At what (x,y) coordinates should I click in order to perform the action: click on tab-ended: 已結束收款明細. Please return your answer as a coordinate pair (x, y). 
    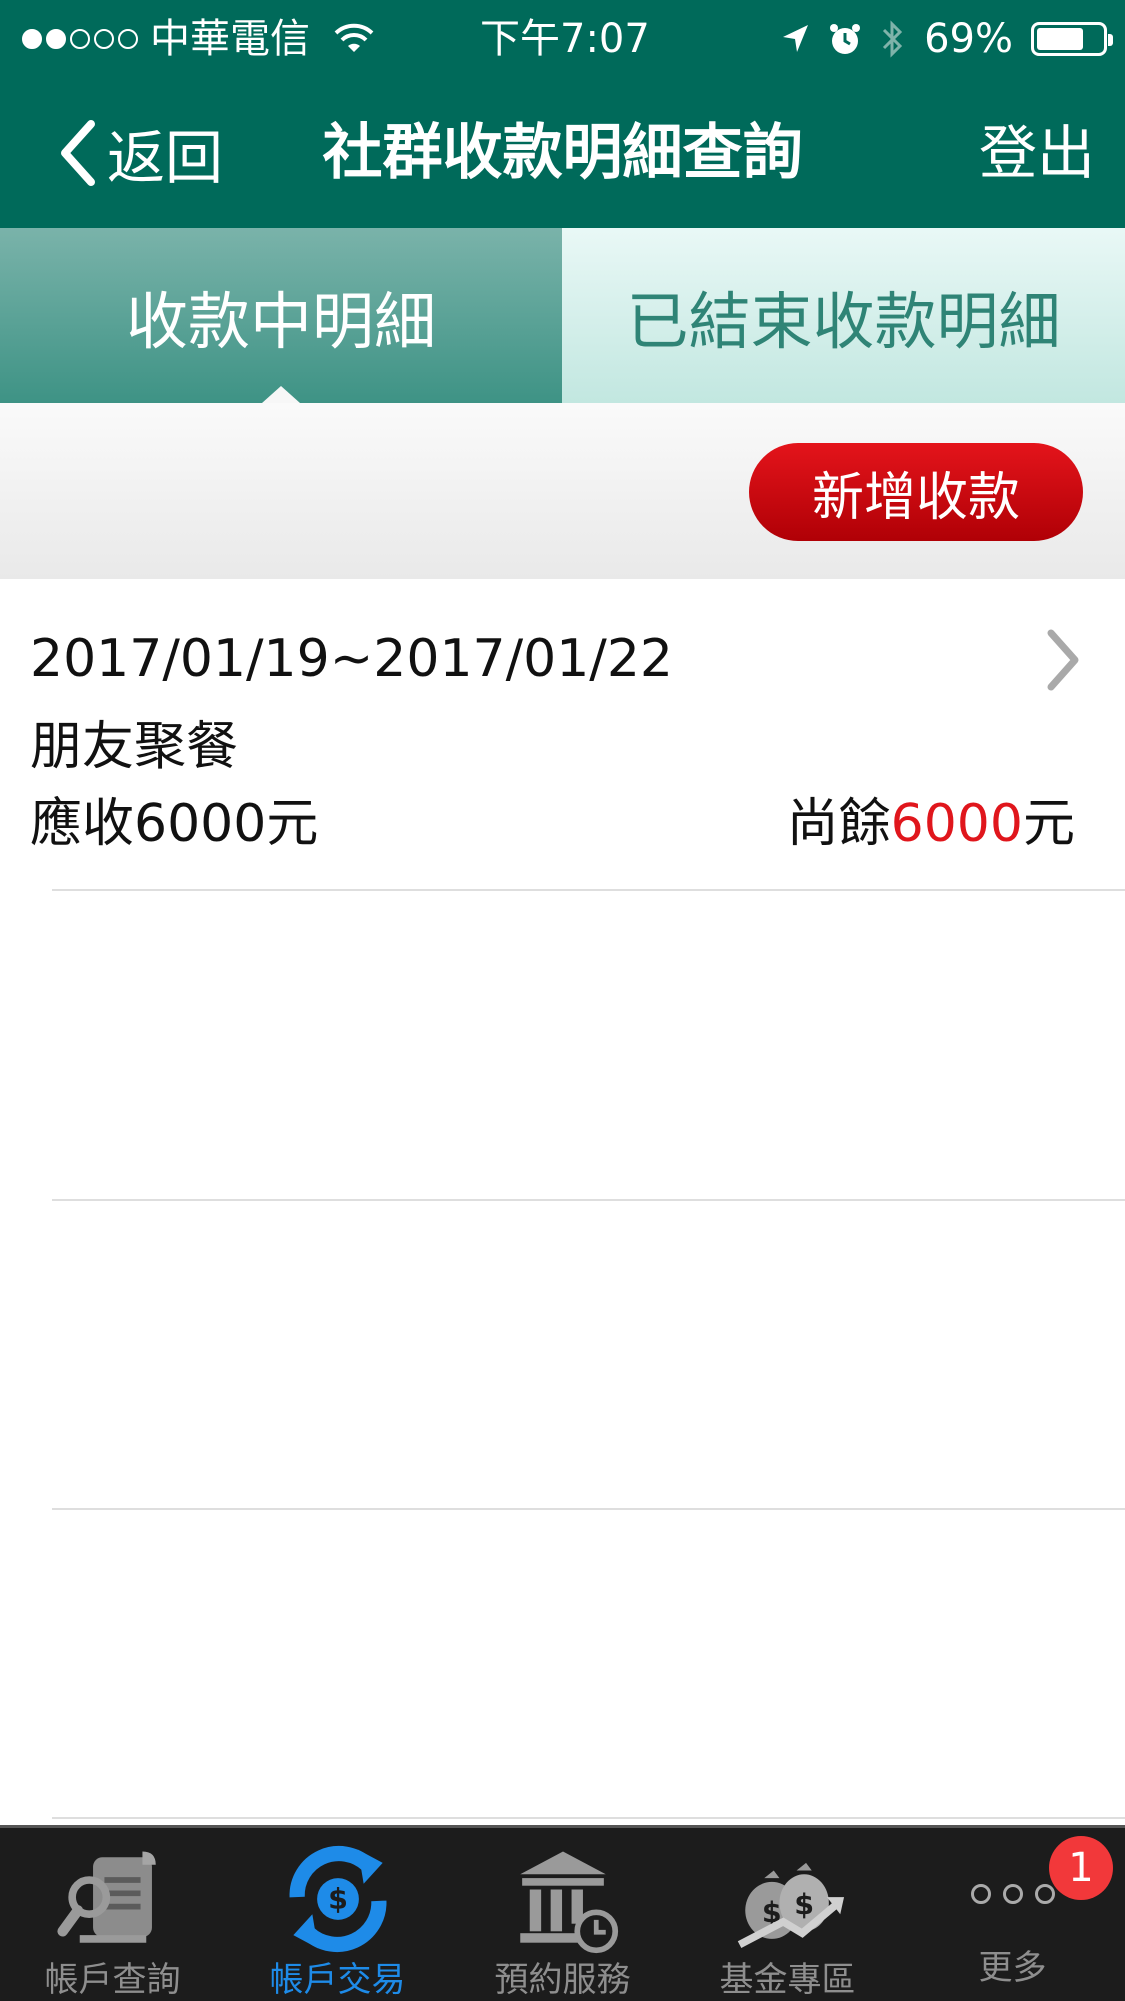
    Looking at the image, I should click on (843, 315).